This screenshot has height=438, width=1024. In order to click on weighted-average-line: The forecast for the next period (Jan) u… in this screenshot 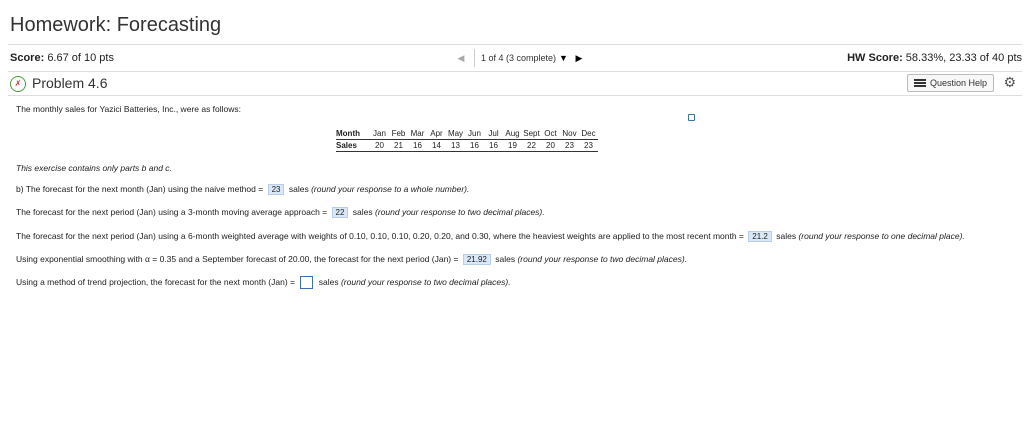, I will do `click(490, 236)`.